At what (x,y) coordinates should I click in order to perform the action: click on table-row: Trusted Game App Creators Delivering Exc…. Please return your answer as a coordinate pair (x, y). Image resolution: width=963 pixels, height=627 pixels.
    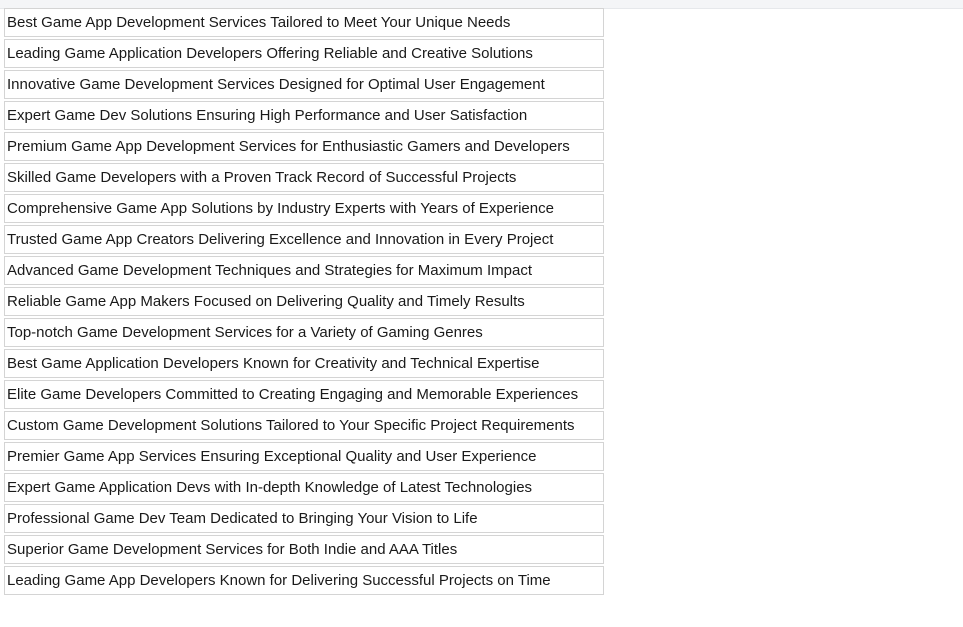
    Looking at the image, I should click on (304, 239).